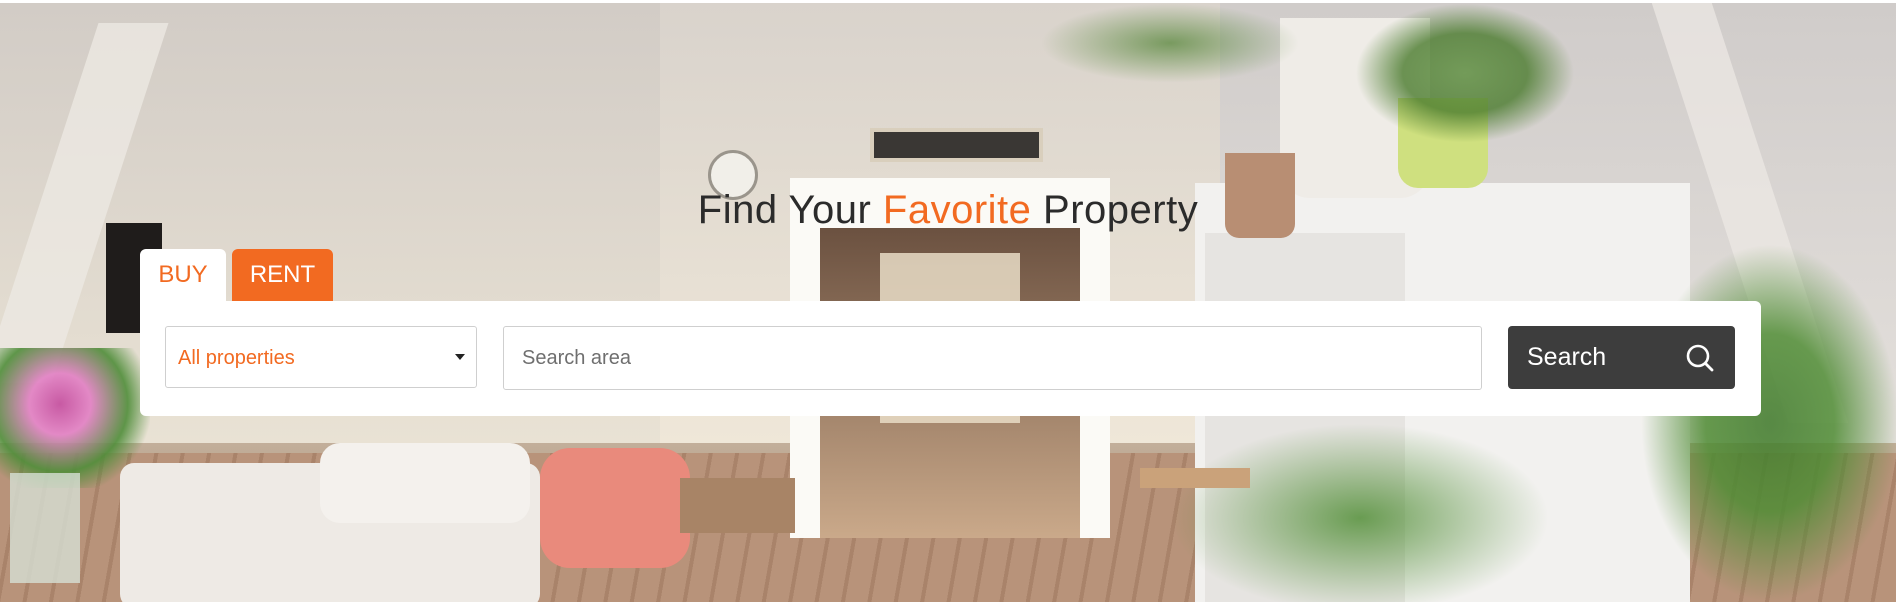  I want to click on hero-title-end: Property, so click(1121, 210).